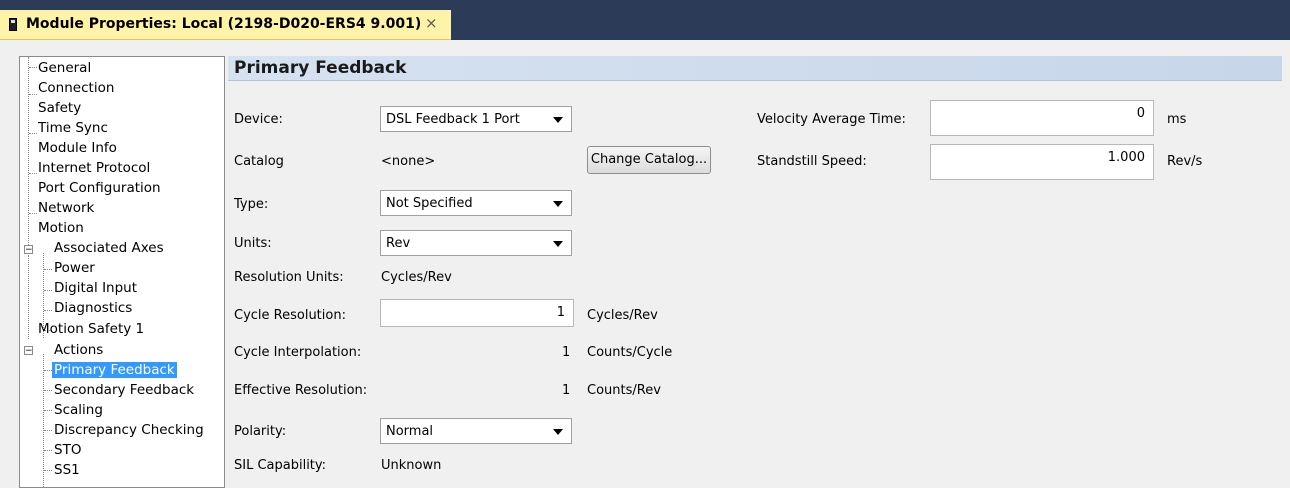 This screenshot has height=488, width=1290. I want to click on device-value: DSL Feedback 1 Port, so click(453, 119).